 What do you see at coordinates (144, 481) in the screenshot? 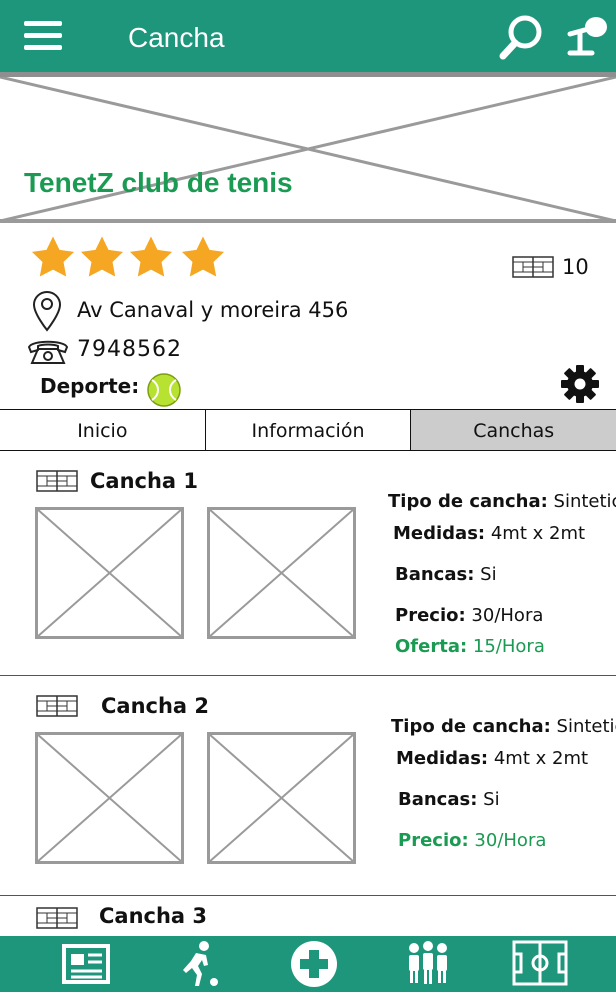
I see `court-name: Cancha 1` at bounding box center [144, 481].